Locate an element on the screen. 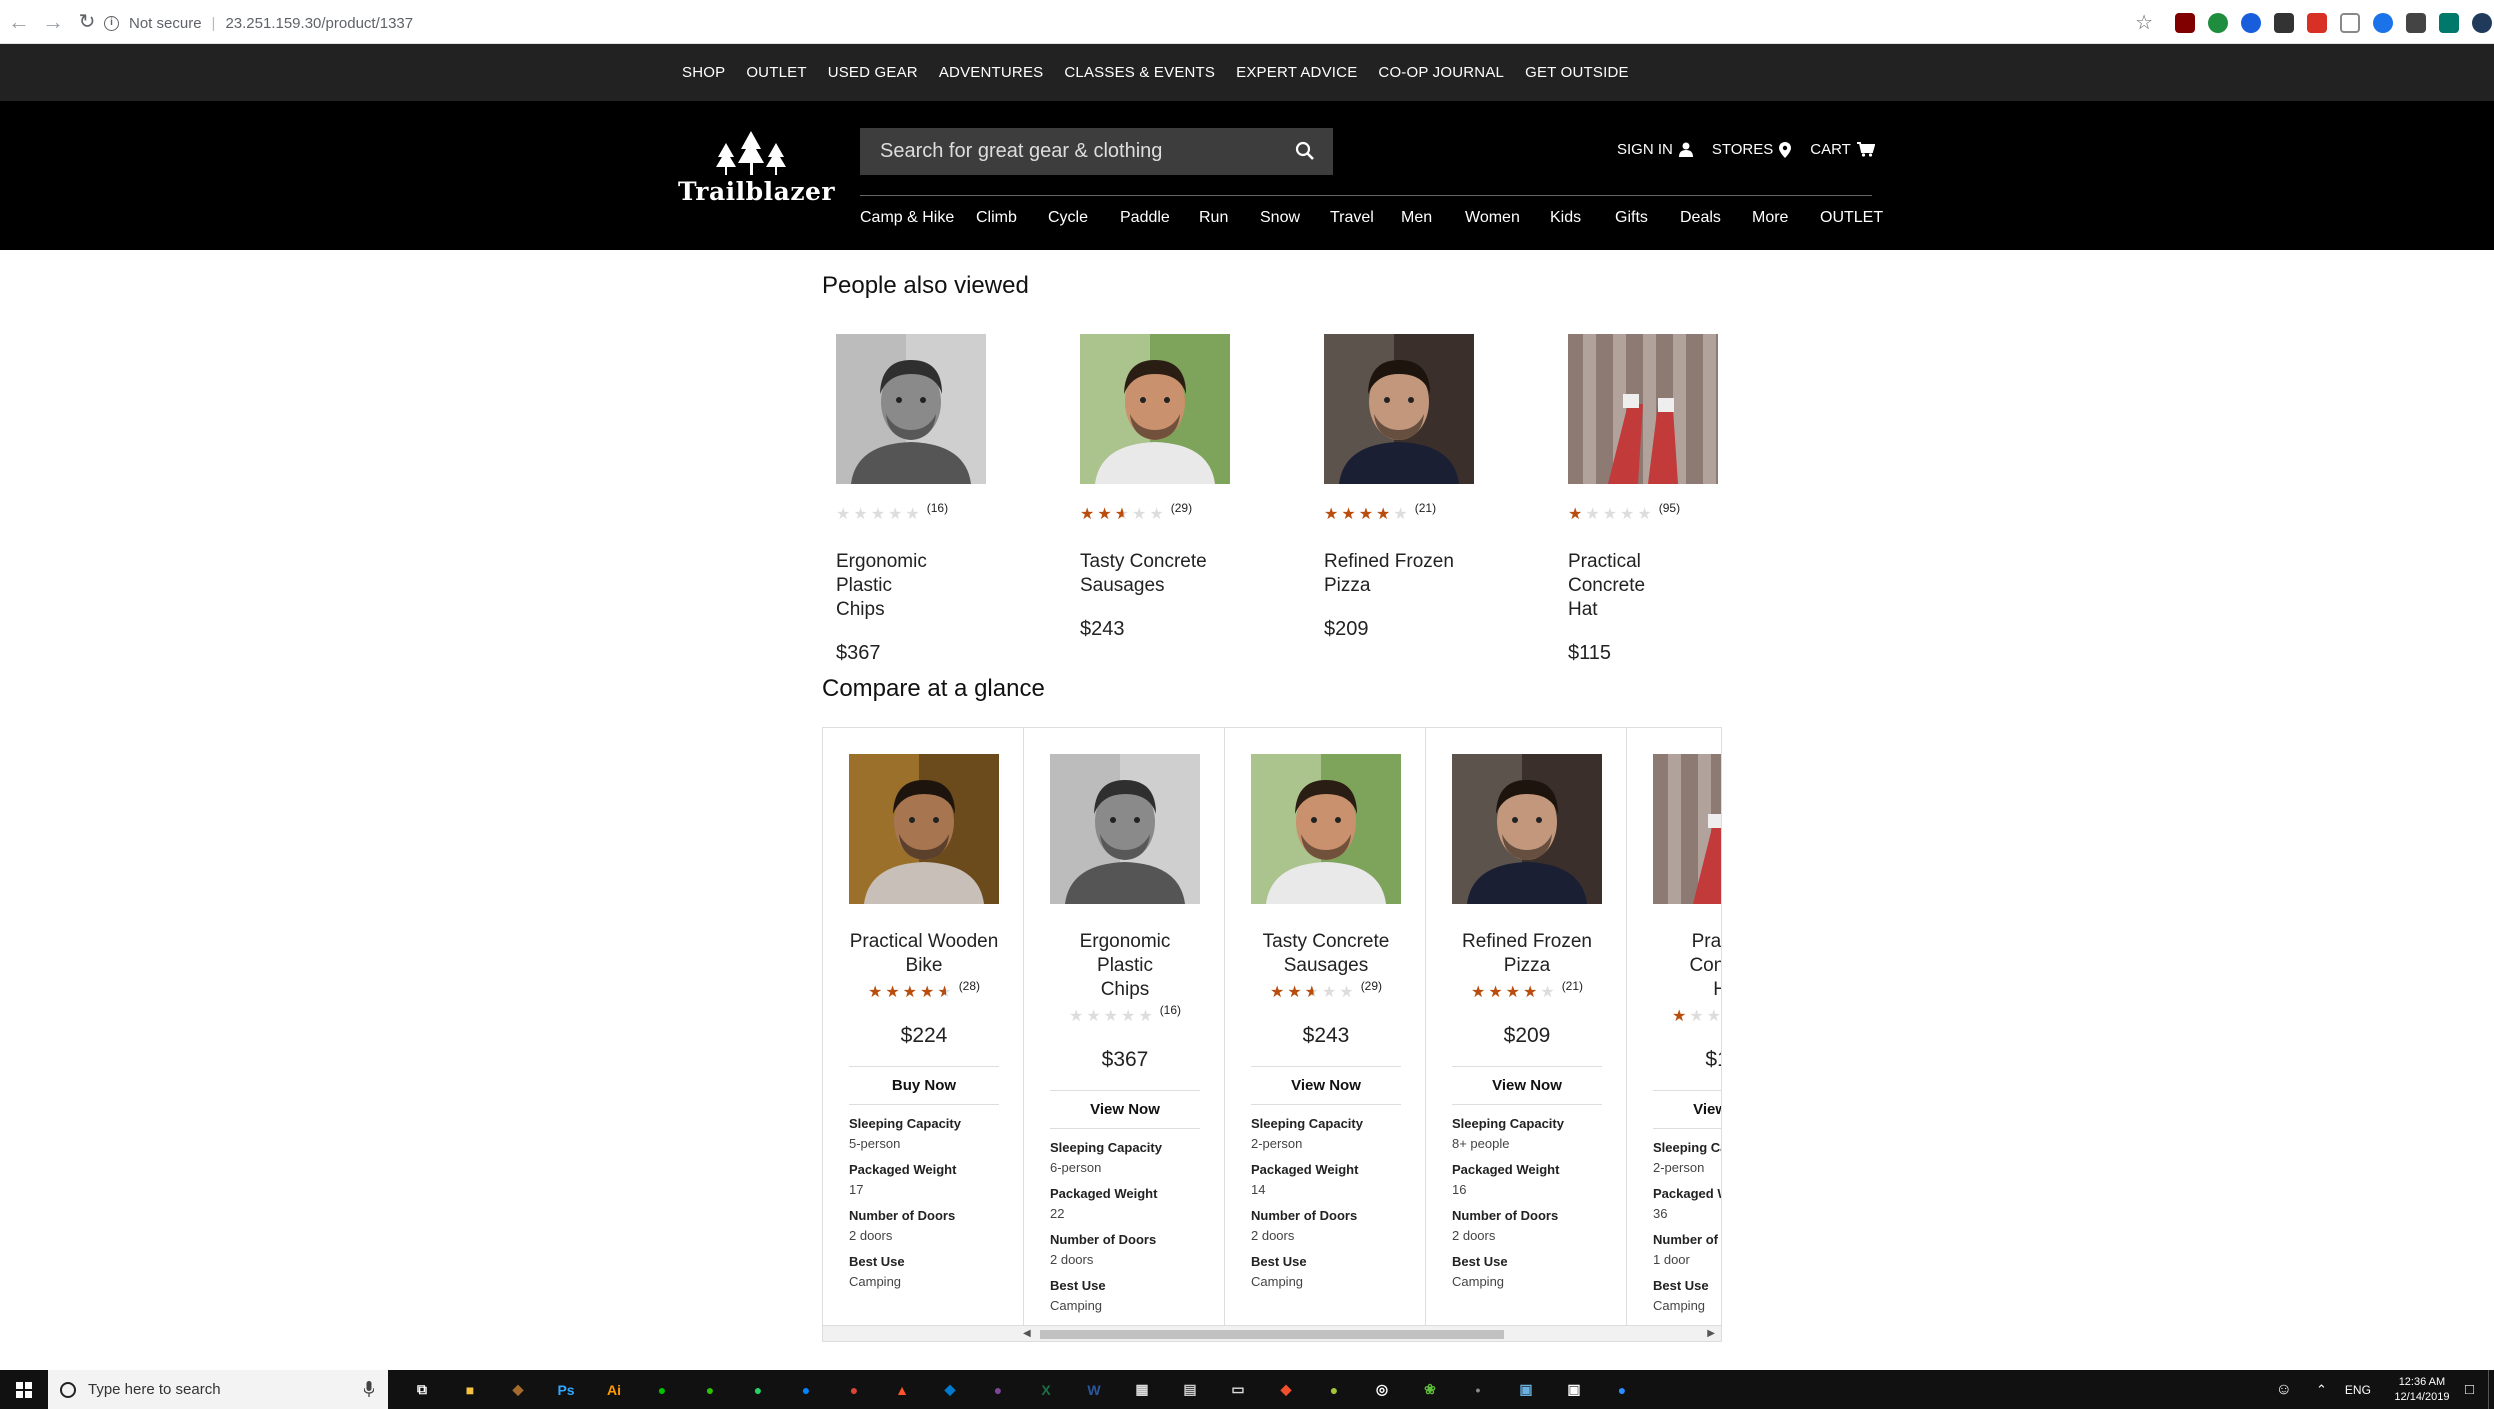 The image size is (2494, 1409). dots-icon: • is located at coordinates (1478, 1390).